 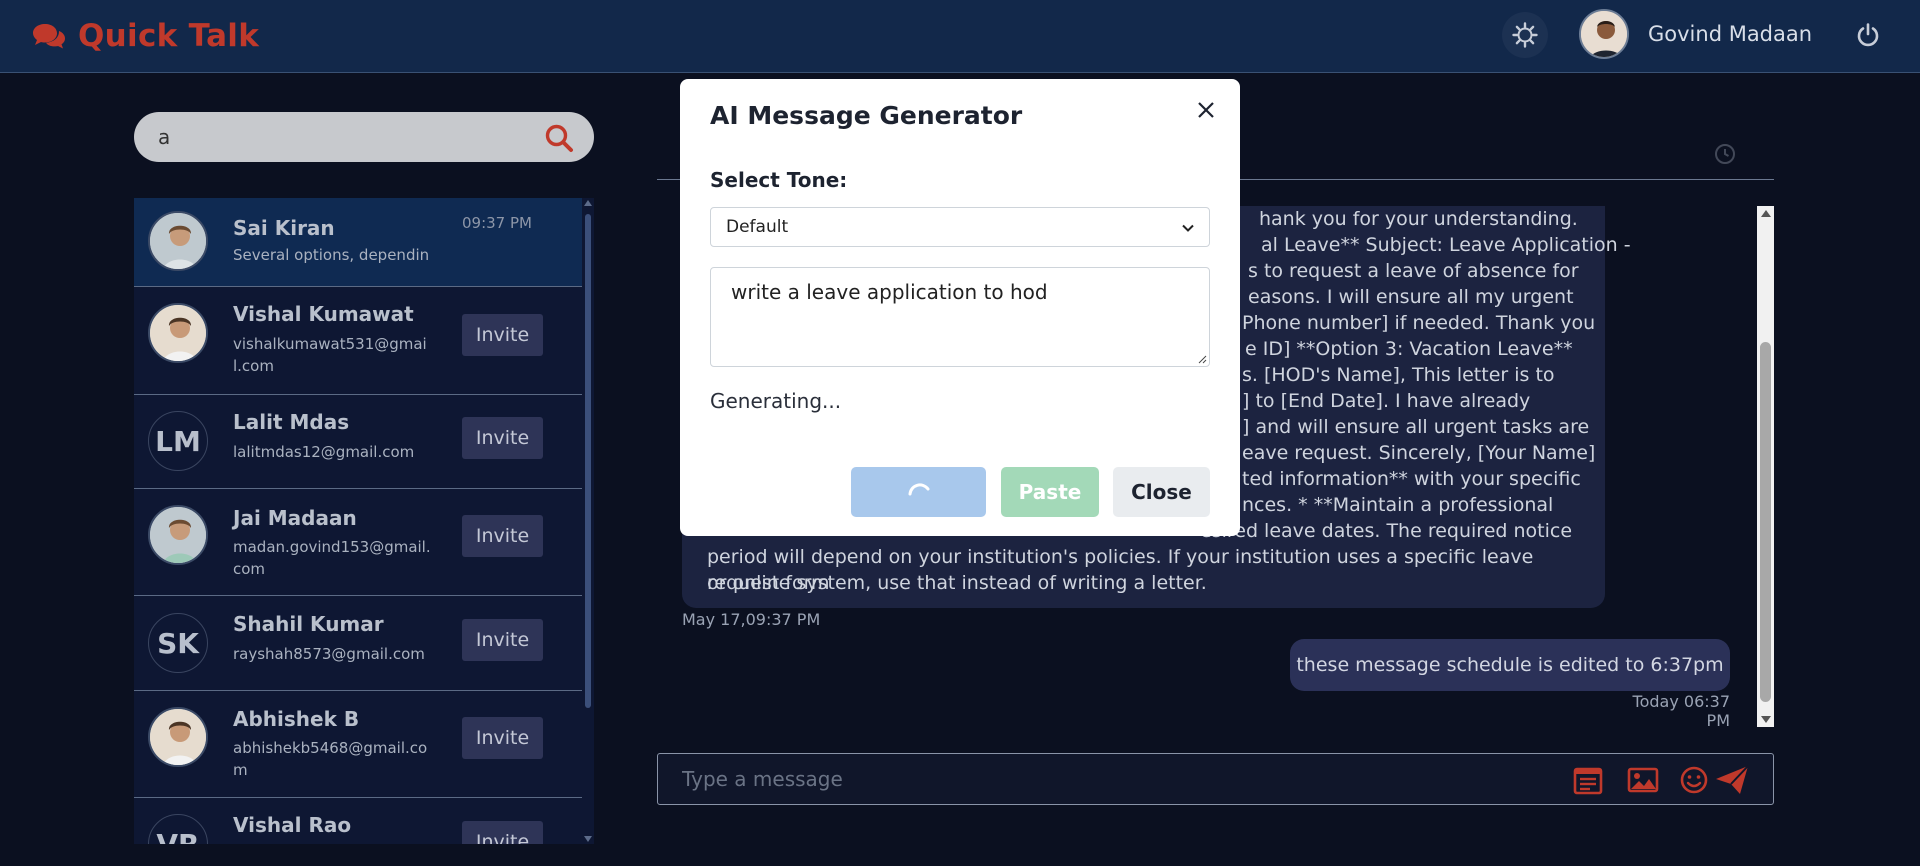 What do you see at coordinates (1206, 110) in the screenshot?
I see `close-icon` at bounding box center [1206, 110].